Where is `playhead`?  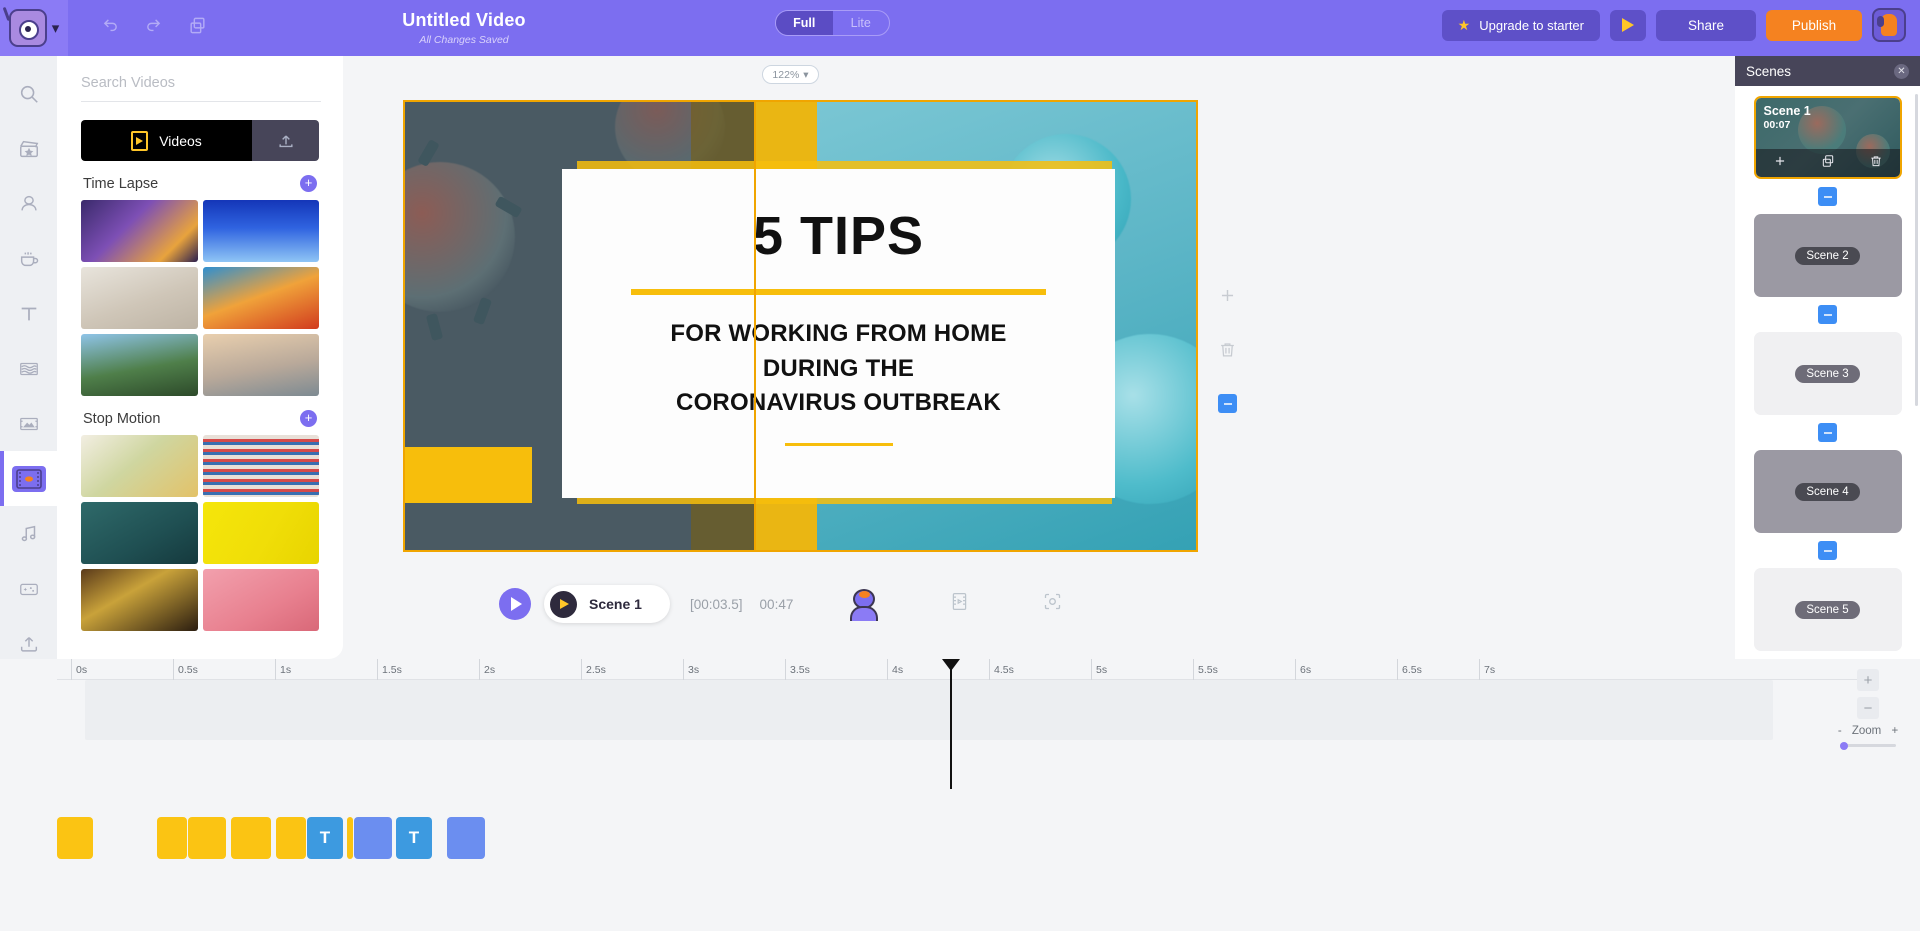 playhead is located at coordinates (951, 724).